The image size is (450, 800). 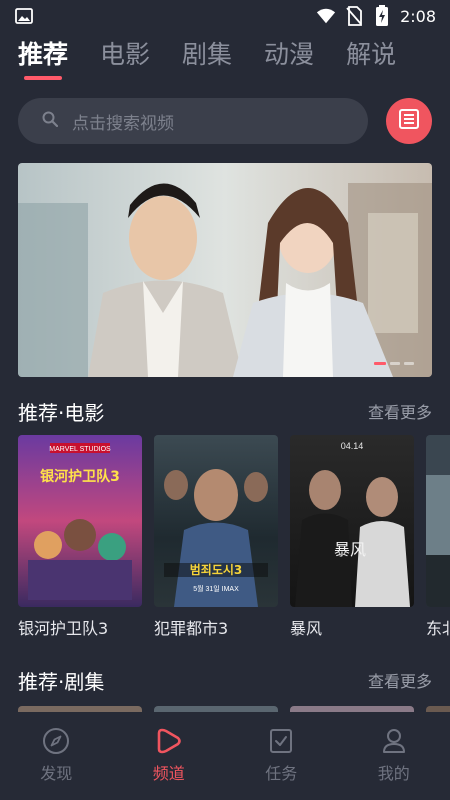 I want to click on list-icon, so click(x=409, y=121).